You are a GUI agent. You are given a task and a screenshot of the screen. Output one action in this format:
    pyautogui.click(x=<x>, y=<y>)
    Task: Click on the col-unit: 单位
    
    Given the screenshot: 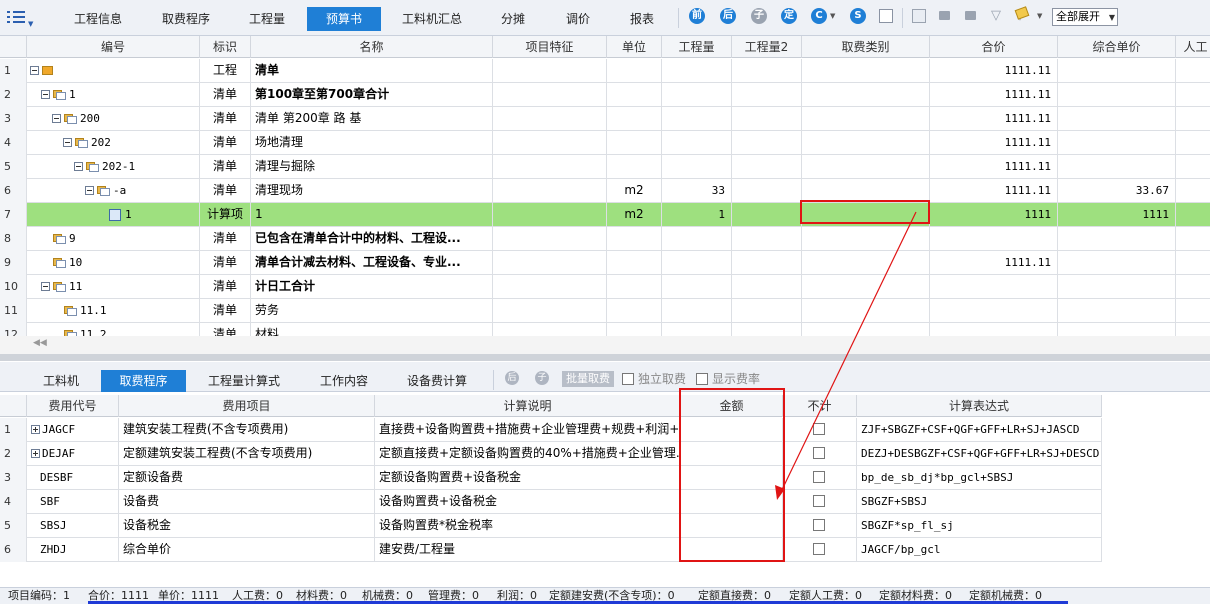 What is the action you would take?
    pyautogui.click(x=634, y=47)
    